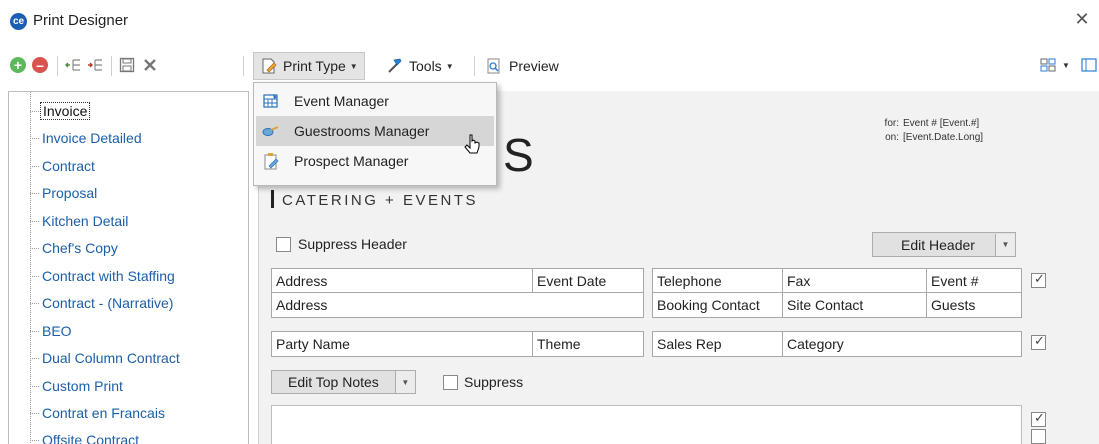 The width and height of the screenshot is (1099, 444). Describe the element at coordinates (65, 111) in the screenshot. I see `tree-item-label: Invoice` at that location.